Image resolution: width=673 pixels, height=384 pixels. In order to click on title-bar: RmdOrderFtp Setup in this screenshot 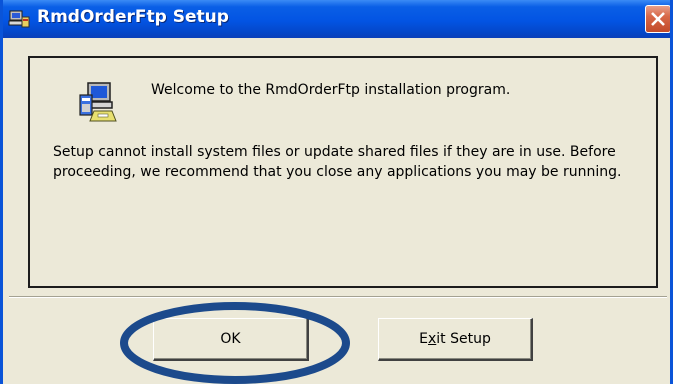, I will do `click(336, 19)`.